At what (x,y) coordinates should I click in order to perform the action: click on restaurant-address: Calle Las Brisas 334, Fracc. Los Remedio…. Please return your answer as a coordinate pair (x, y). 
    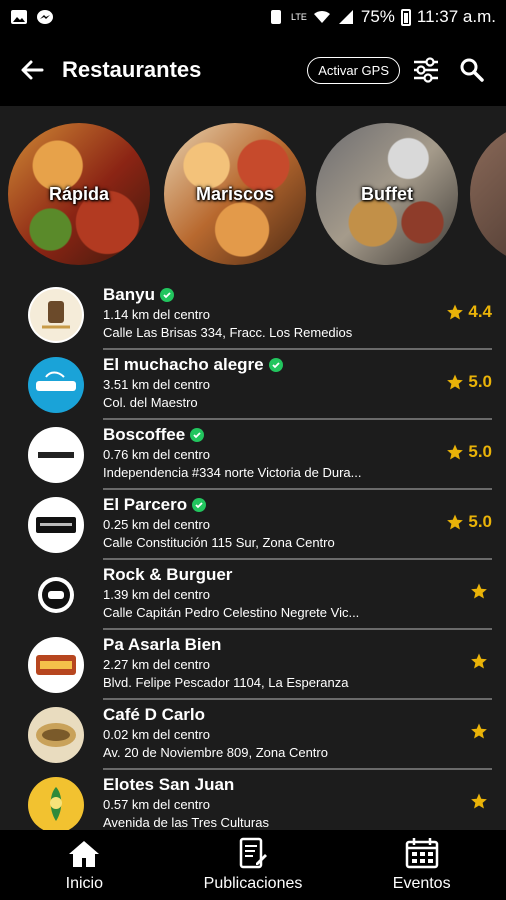
    Looking at the image, I should click on (228, 332).